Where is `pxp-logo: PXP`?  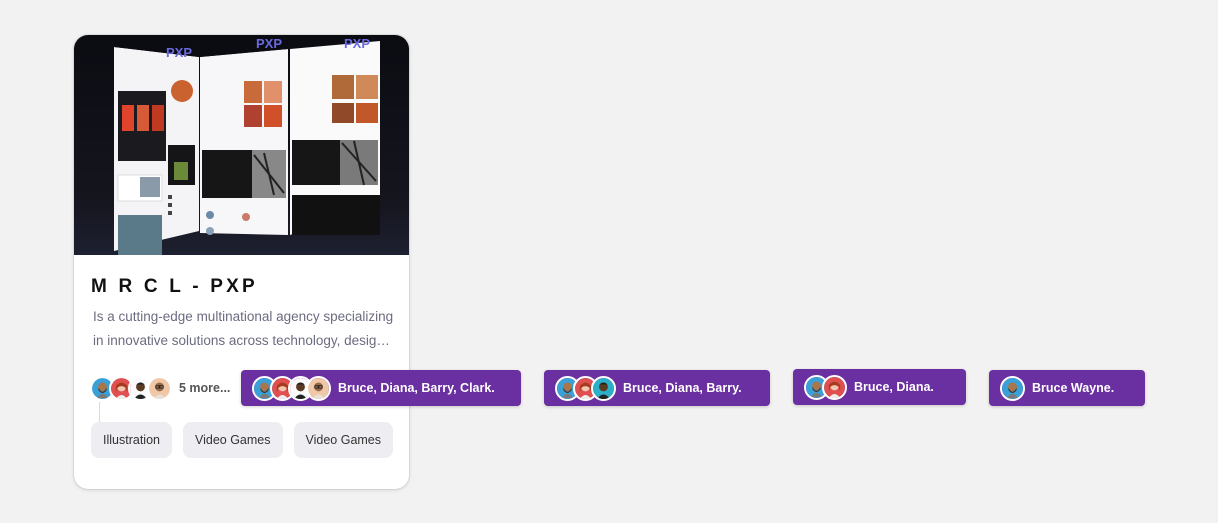
pxp-logo: PXP is located at coordinates (179, 52).